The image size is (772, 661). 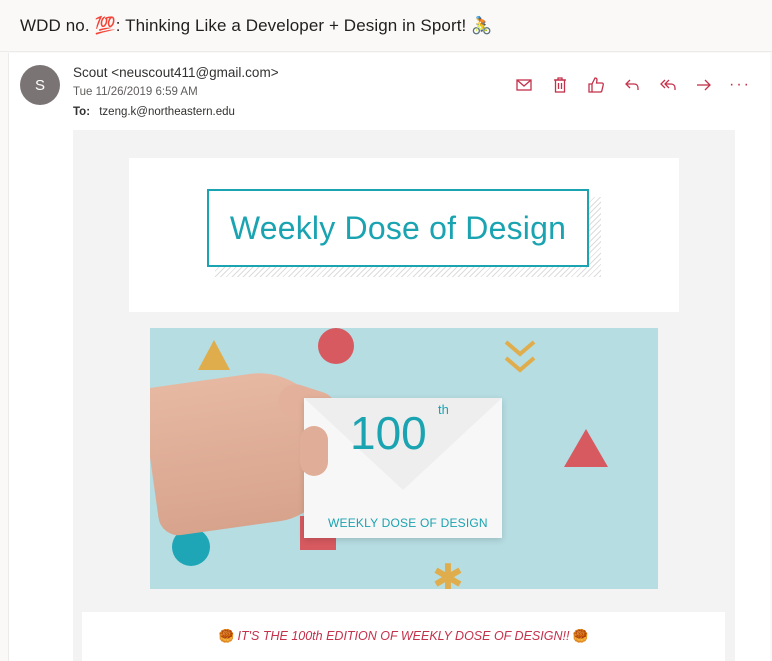 What do you see at coordinates (82, 112) in the screenshot?
I see `to-label: To:` at bounding box center [82, 112].